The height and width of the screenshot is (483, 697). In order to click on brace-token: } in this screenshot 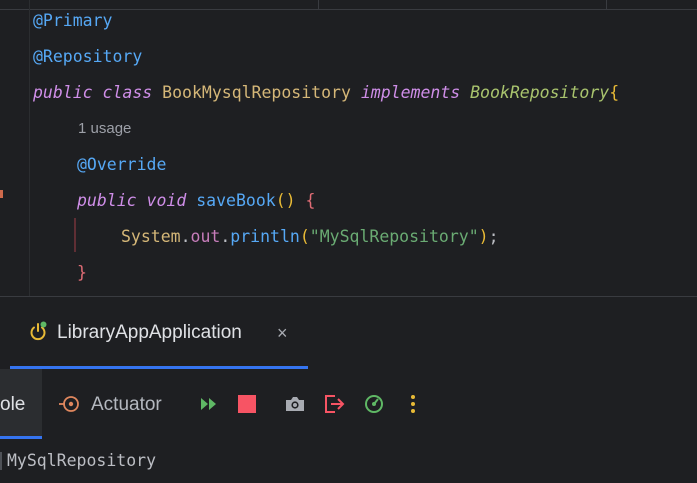, I will do `click(82, 272)`.